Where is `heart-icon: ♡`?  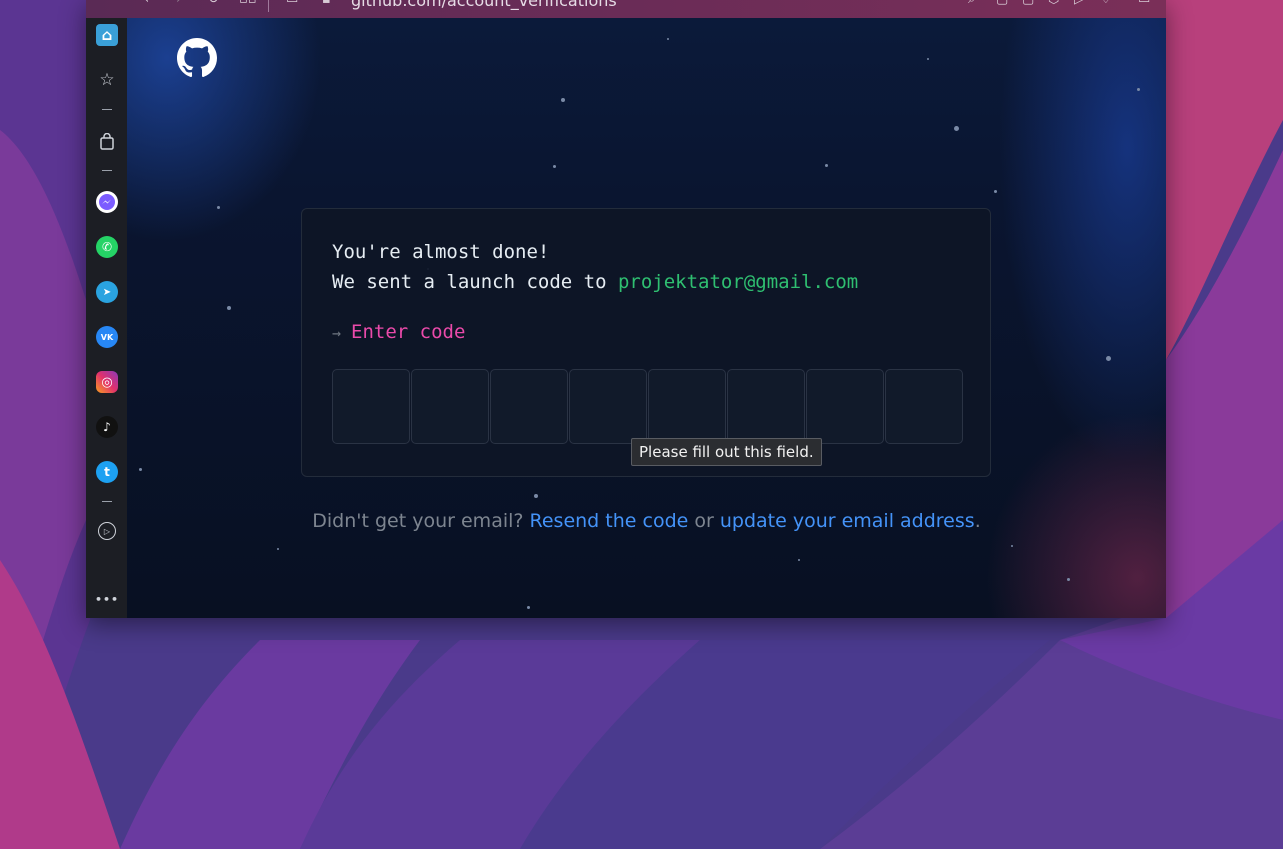 heart-icon: ♡ is located at coordinates (1106, 4).